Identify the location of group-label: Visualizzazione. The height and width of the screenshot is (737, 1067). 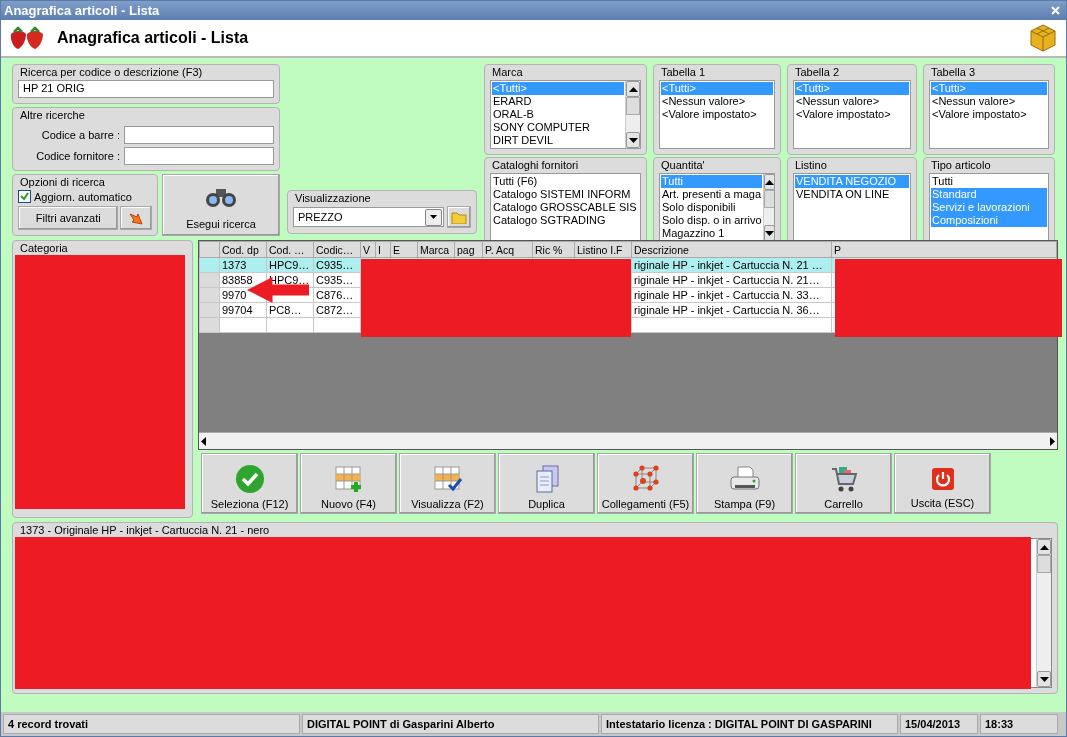
(333, 198).